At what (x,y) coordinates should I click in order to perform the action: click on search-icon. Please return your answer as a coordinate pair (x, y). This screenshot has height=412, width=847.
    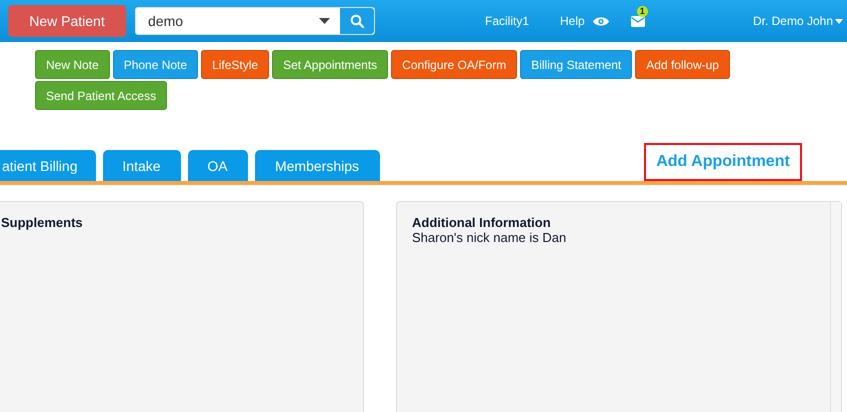
    Looking at the image, I should click on (357, 21).